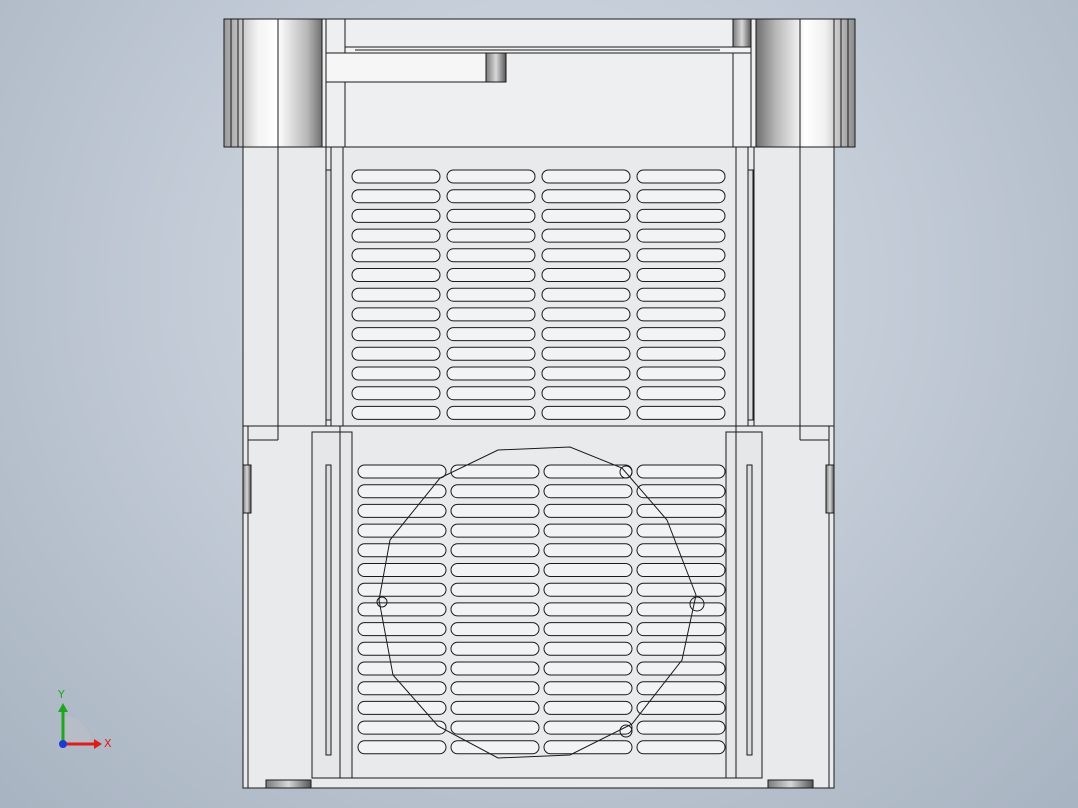  What do you see at coordinates (77, 730) in the screenshot?
I see `triad-quadrant` at bounding box center [77, 730].